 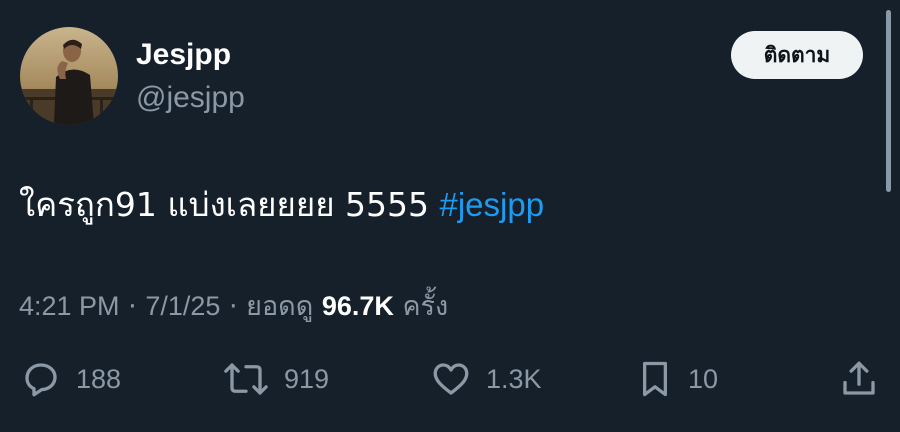 What do you see at coordinates (677, 379) in the screenshot?
I see `bookmark-button: 10` at bounding box center [677, 379].